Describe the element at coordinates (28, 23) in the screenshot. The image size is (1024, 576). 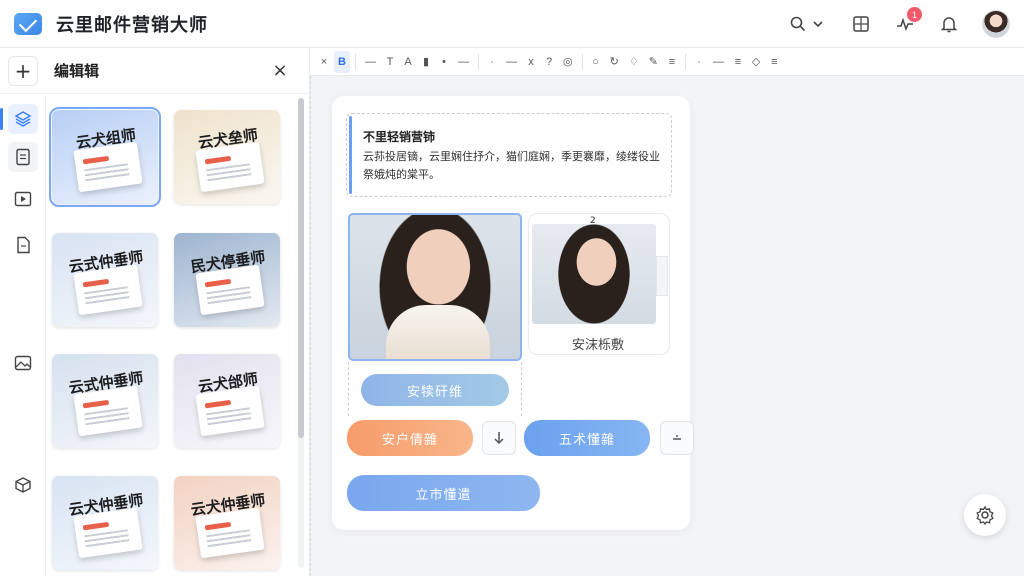
I see `mail-logo-icon` at that location.